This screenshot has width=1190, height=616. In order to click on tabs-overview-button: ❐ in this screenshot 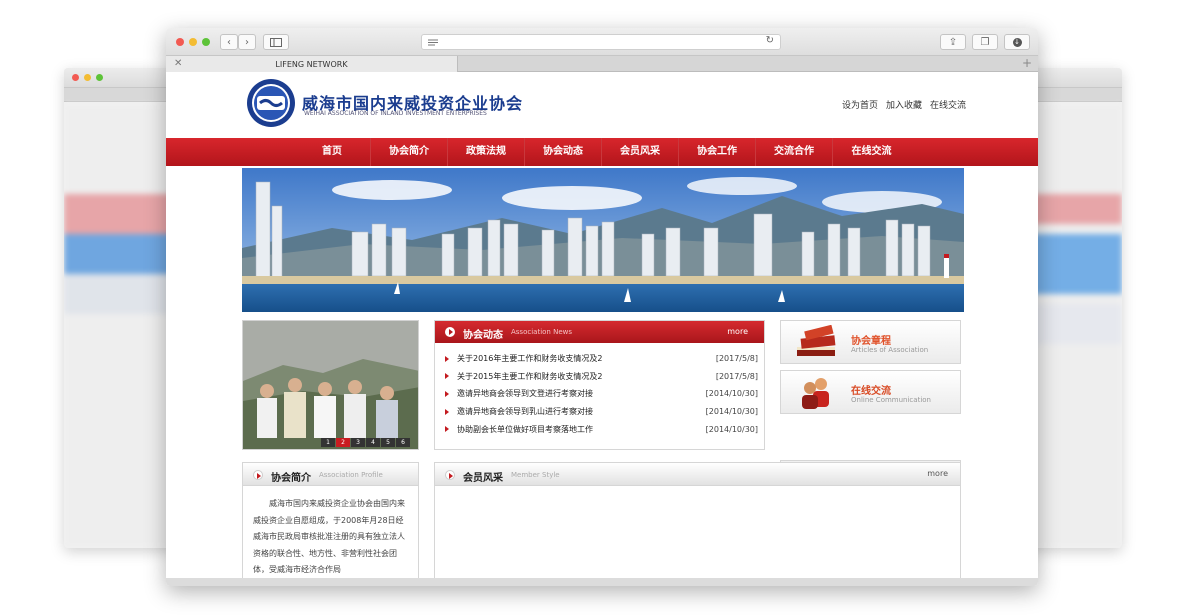, I will do `click(985, 42)`.